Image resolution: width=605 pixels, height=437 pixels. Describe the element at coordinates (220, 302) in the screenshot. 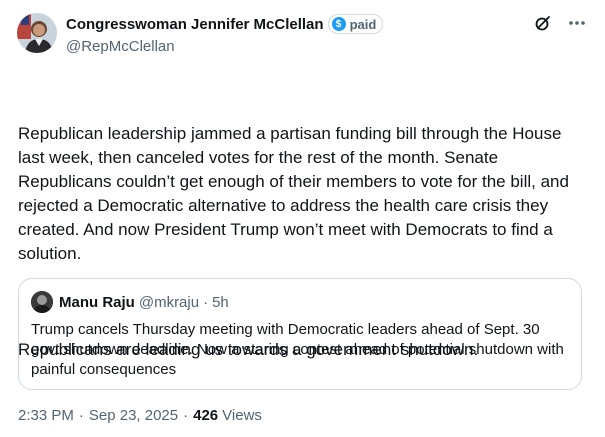

I see `quoted-time: 5h` at that location.